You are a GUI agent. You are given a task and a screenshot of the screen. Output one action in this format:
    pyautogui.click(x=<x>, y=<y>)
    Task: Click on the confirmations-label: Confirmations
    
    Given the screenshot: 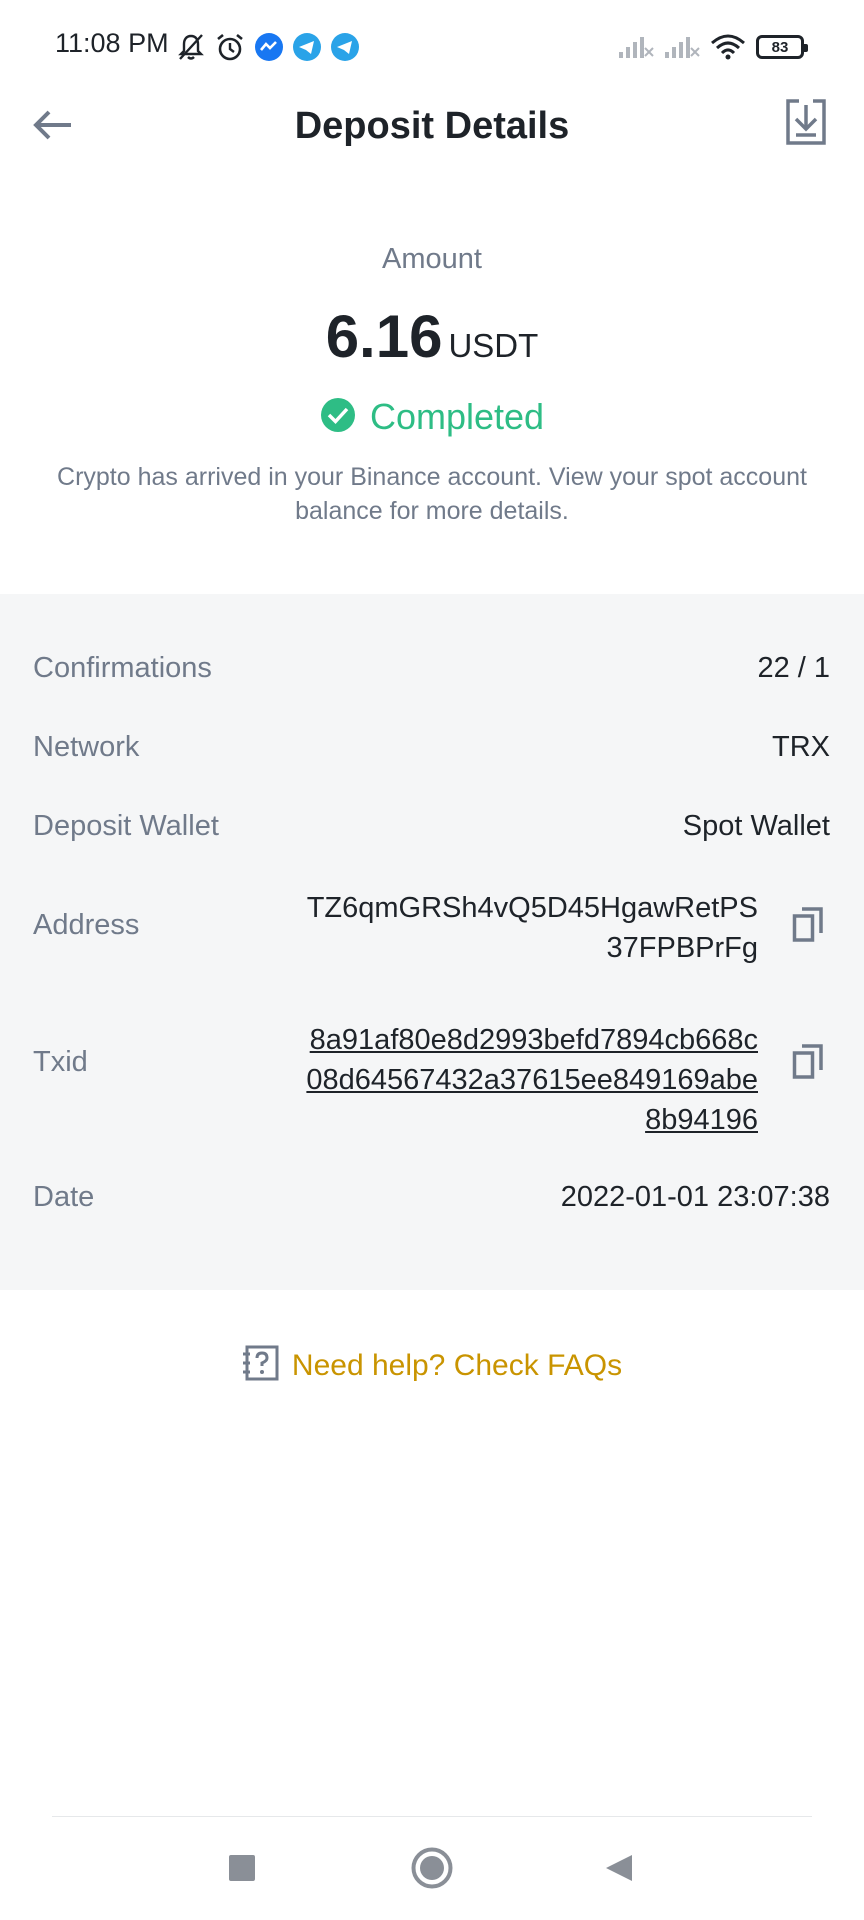 What is the action you would take?
    pyautogui.click(x=122, y=668)
    